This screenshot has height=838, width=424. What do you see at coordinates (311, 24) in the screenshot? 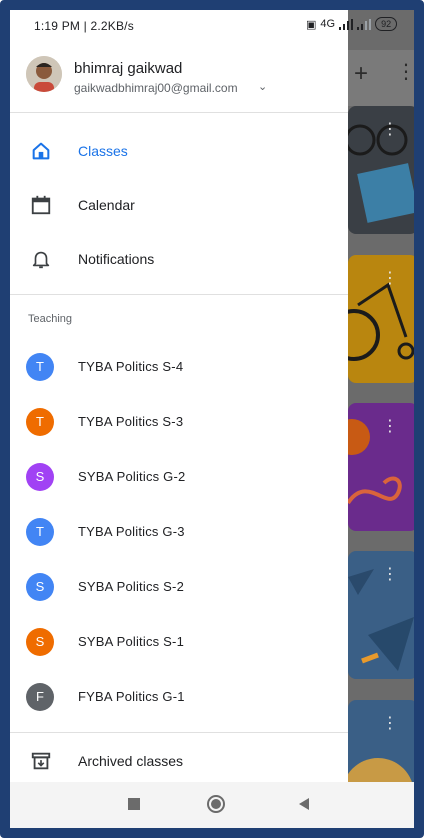
I see `sim-icon: ▣` at bounding box center [311, 24].